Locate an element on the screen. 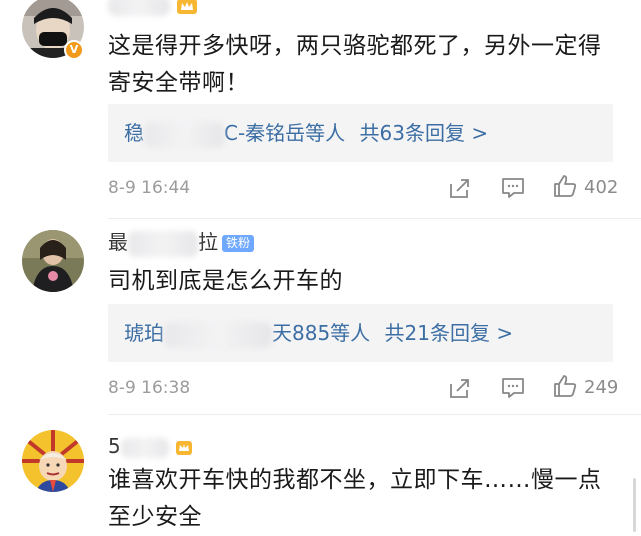 Image resolution: width=641 pixels, height=536 pixels. reply-count: 共21条回复 > is located at coordinates (449, 333).